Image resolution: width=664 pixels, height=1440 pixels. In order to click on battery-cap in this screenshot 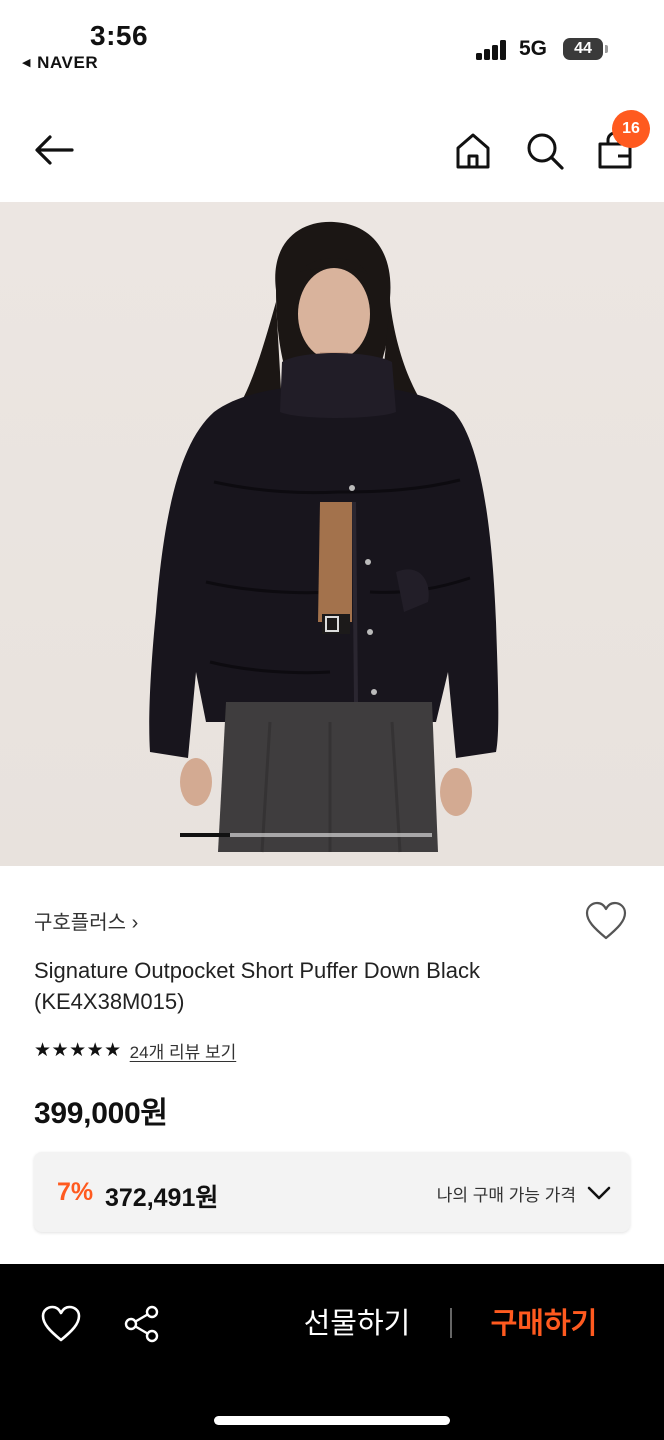, I will do `click(606, 49)`.